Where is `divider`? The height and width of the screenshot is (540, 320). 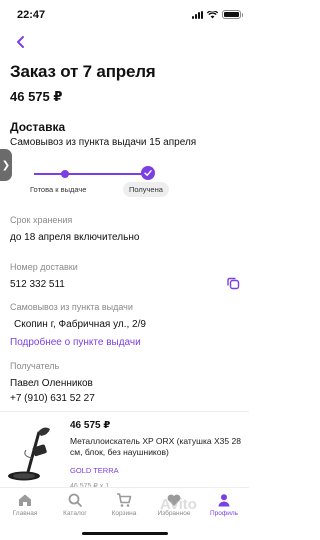
divider is located at coordinates (124, 411).